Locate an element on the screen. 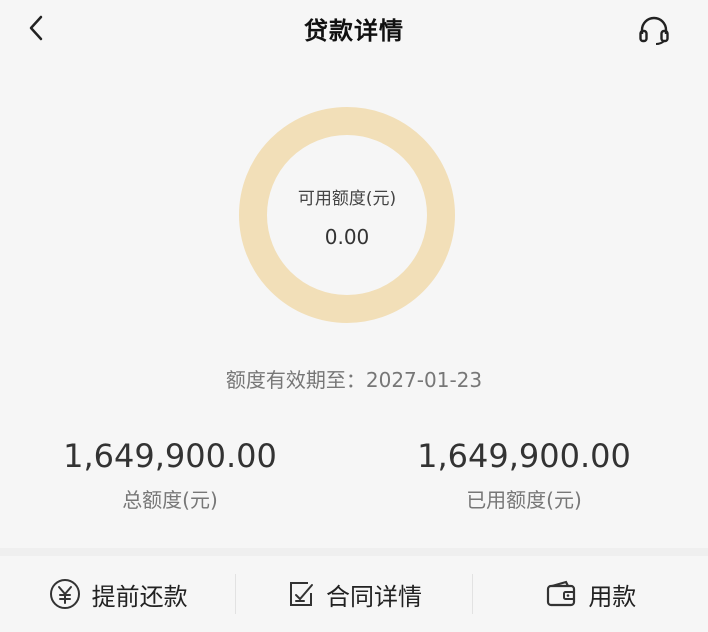  headset-icon is located at coordinates (654, 30).